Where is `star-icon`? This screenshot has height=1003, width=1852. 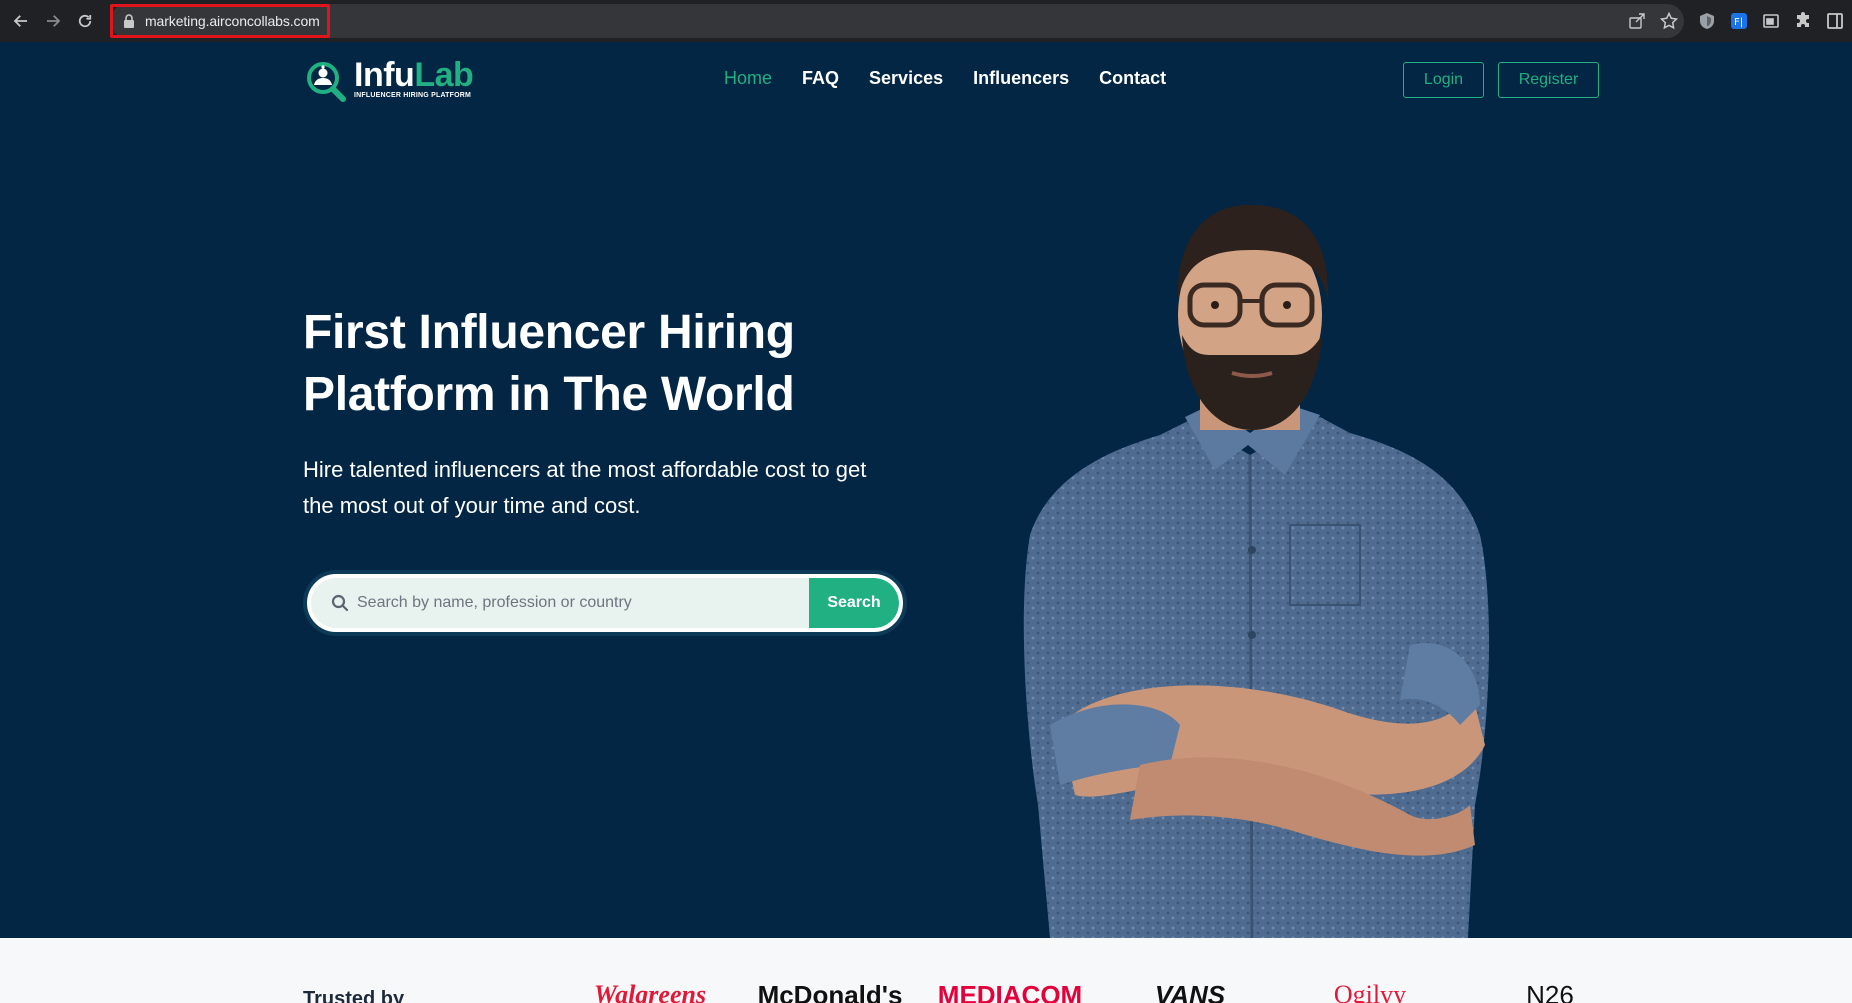 star-icon is located at coordinates (1669, 21).